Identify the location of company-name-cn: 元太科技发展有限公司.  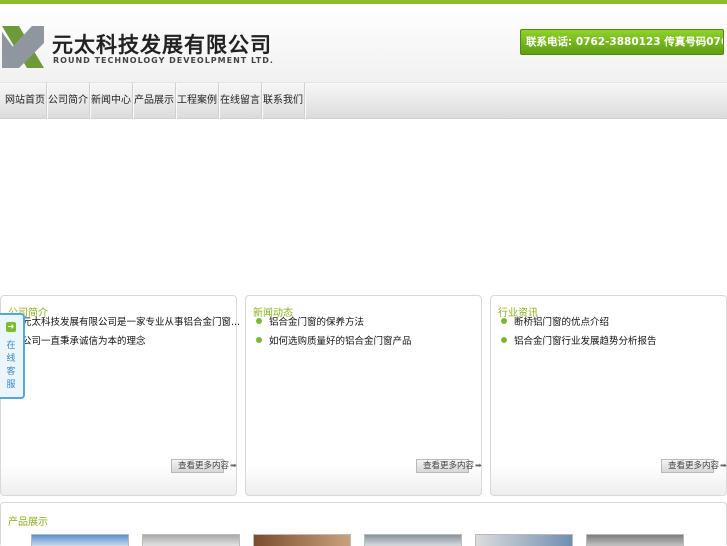
(162, 45).